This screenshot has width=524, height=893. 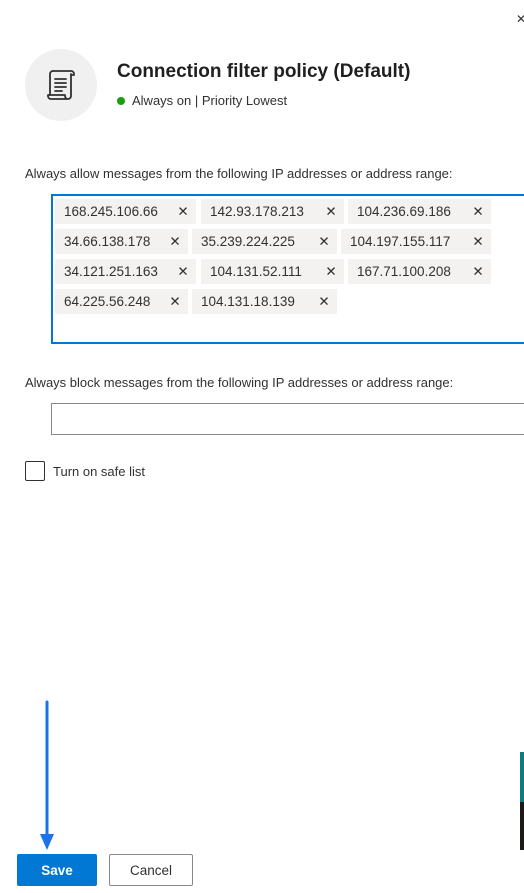 What do you see at coordinates (400, 241) in the screenshot?
I see `ip-tag-label: 104.197.155.117` at bounding box center [400, 241].